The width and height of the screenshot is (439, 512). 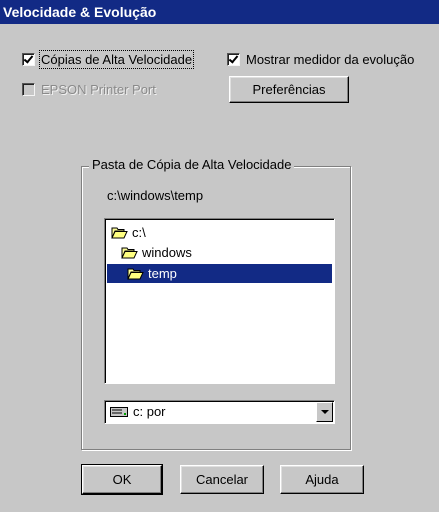 What do you see at coordinates (80, 12) in the screenshot?
I see `window-title: Velocidade & Evolução` at bounding box center [80, 12].